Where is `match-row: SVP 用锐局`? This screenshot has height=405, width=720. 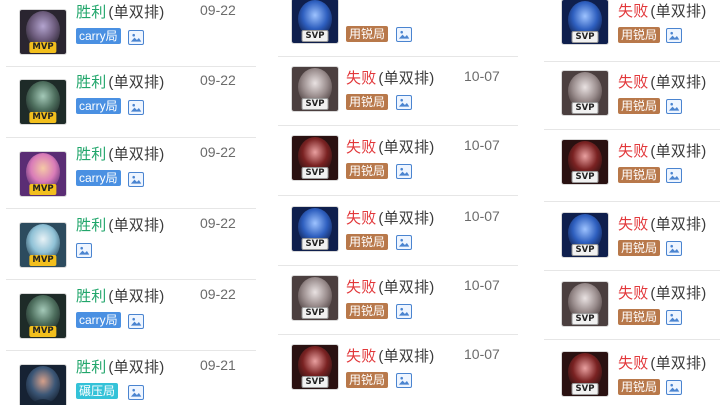
match-row: SVP 用锐局 is located at coordinates (400, 27).